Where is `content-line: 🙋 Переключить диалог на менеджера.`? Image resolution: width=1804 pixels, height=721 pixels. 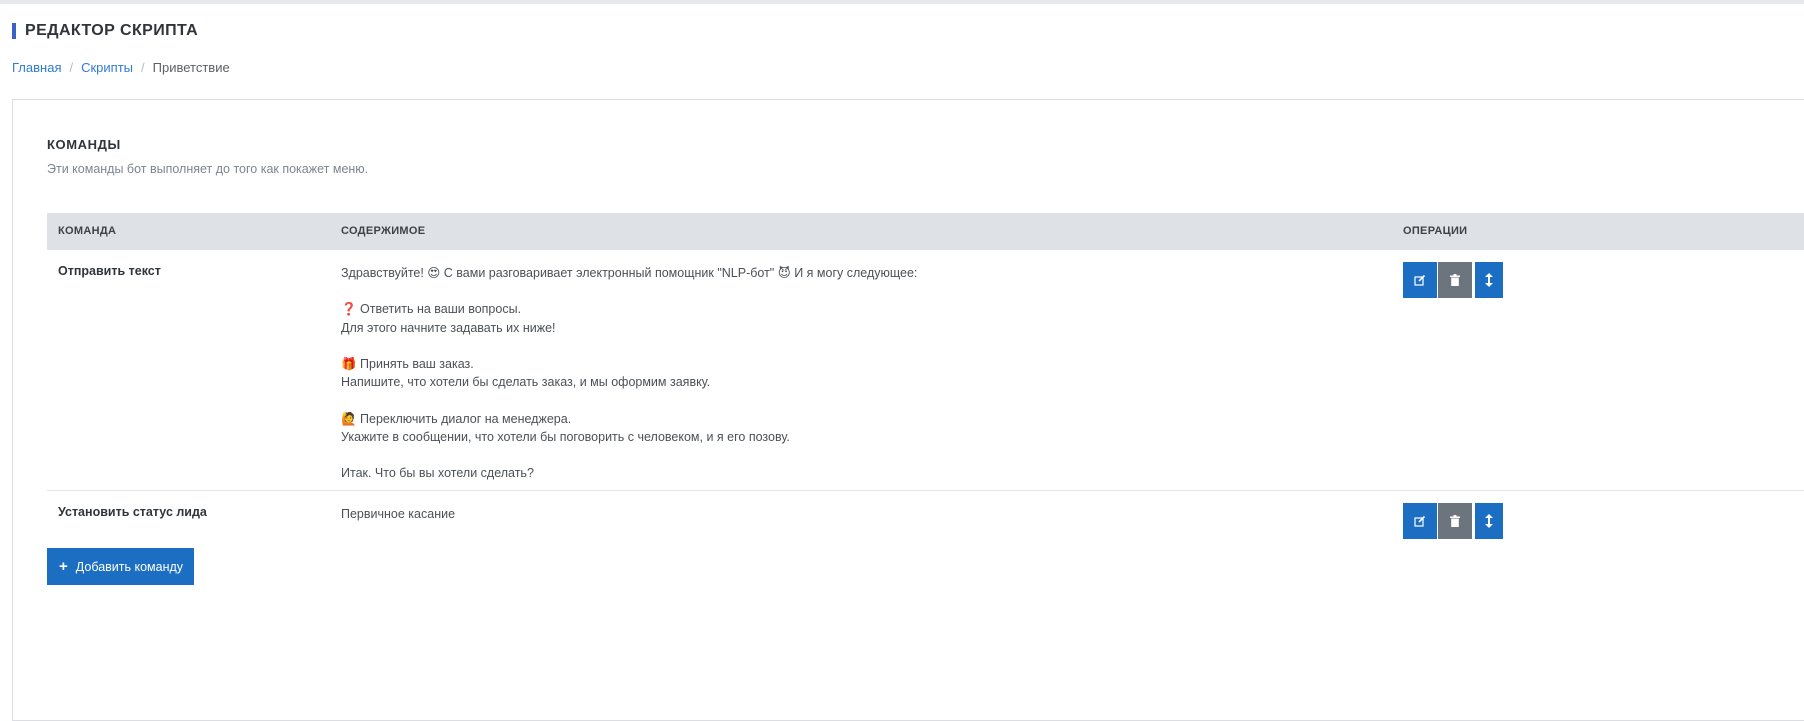 content-line: 🙋 Переключить диалог на менеджера. is located at coordinates (456, 418).